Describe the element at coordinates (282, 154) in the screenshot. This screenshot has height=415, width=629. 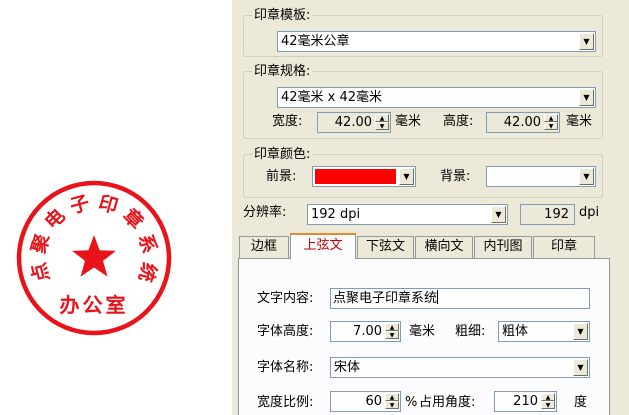
I see `color-group-title: 印章颜色:` at that location.